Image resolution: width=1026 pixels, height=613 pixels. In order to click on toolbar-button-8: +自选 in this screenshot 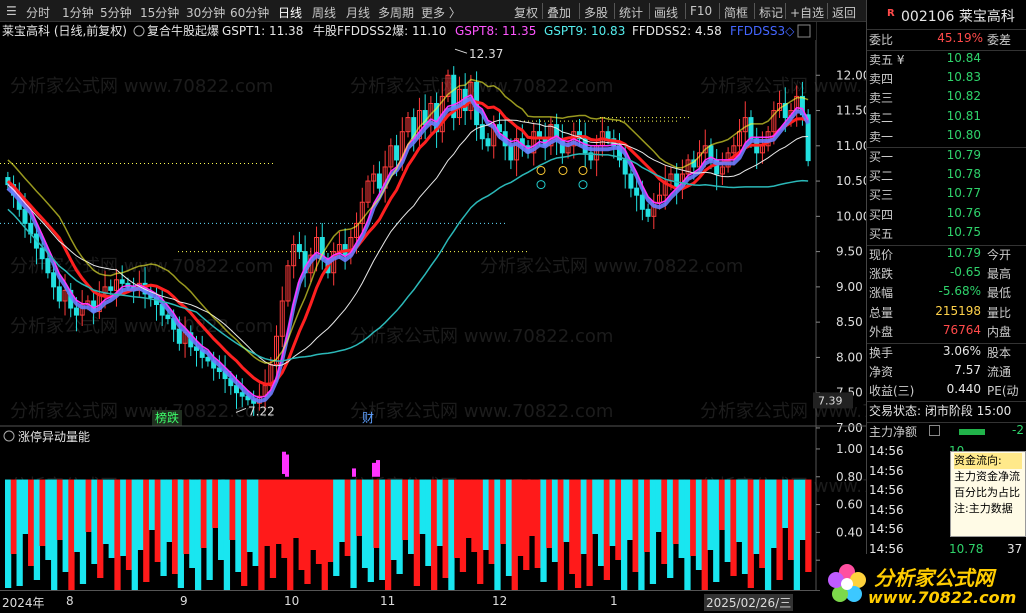, I will do `click(807, 12)`.